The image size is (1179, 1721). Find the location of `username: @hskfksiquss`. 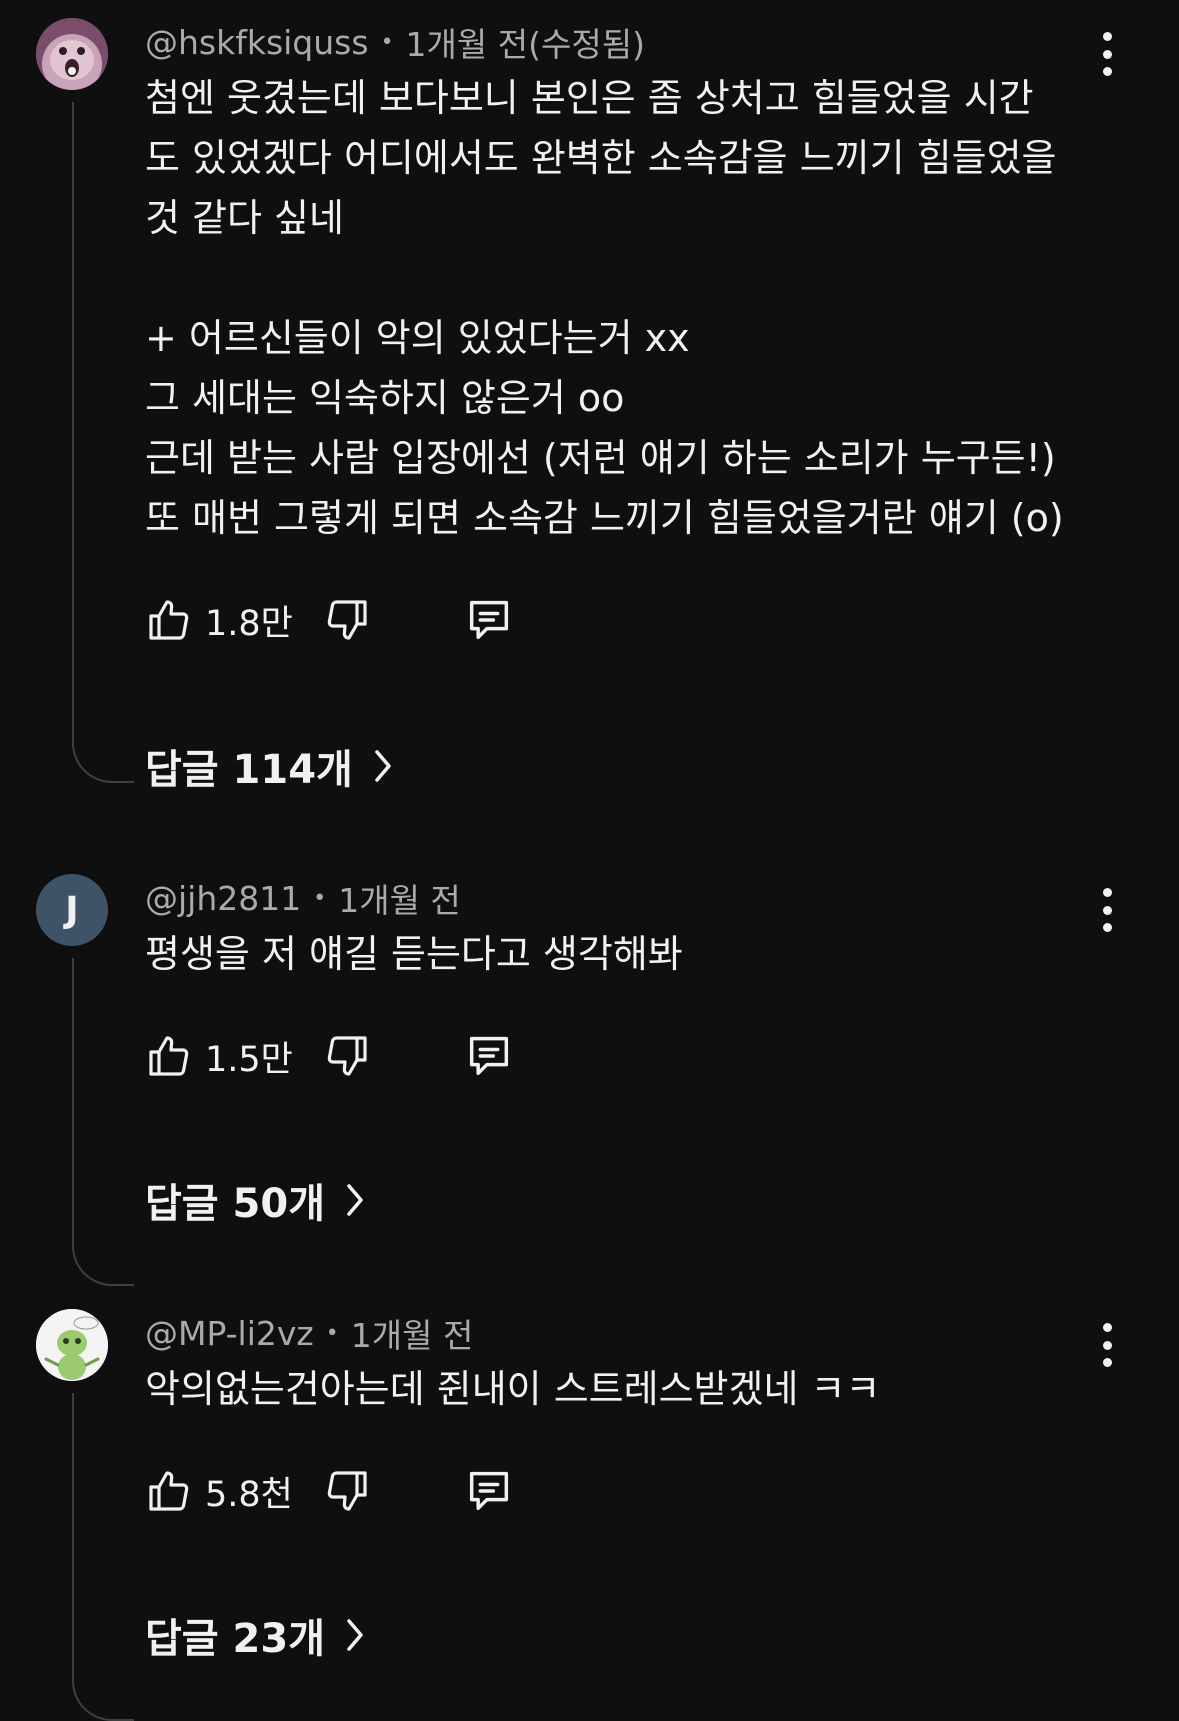

username: @hskfksiquss is located at coordinates (257, 42).